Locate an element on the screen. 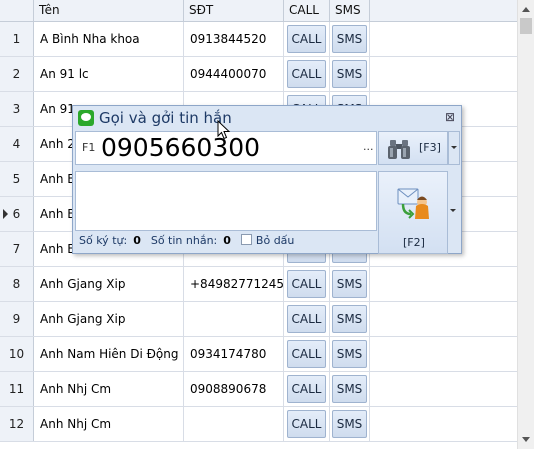  row-number-label: 10 is located at coordinates (16, 354).